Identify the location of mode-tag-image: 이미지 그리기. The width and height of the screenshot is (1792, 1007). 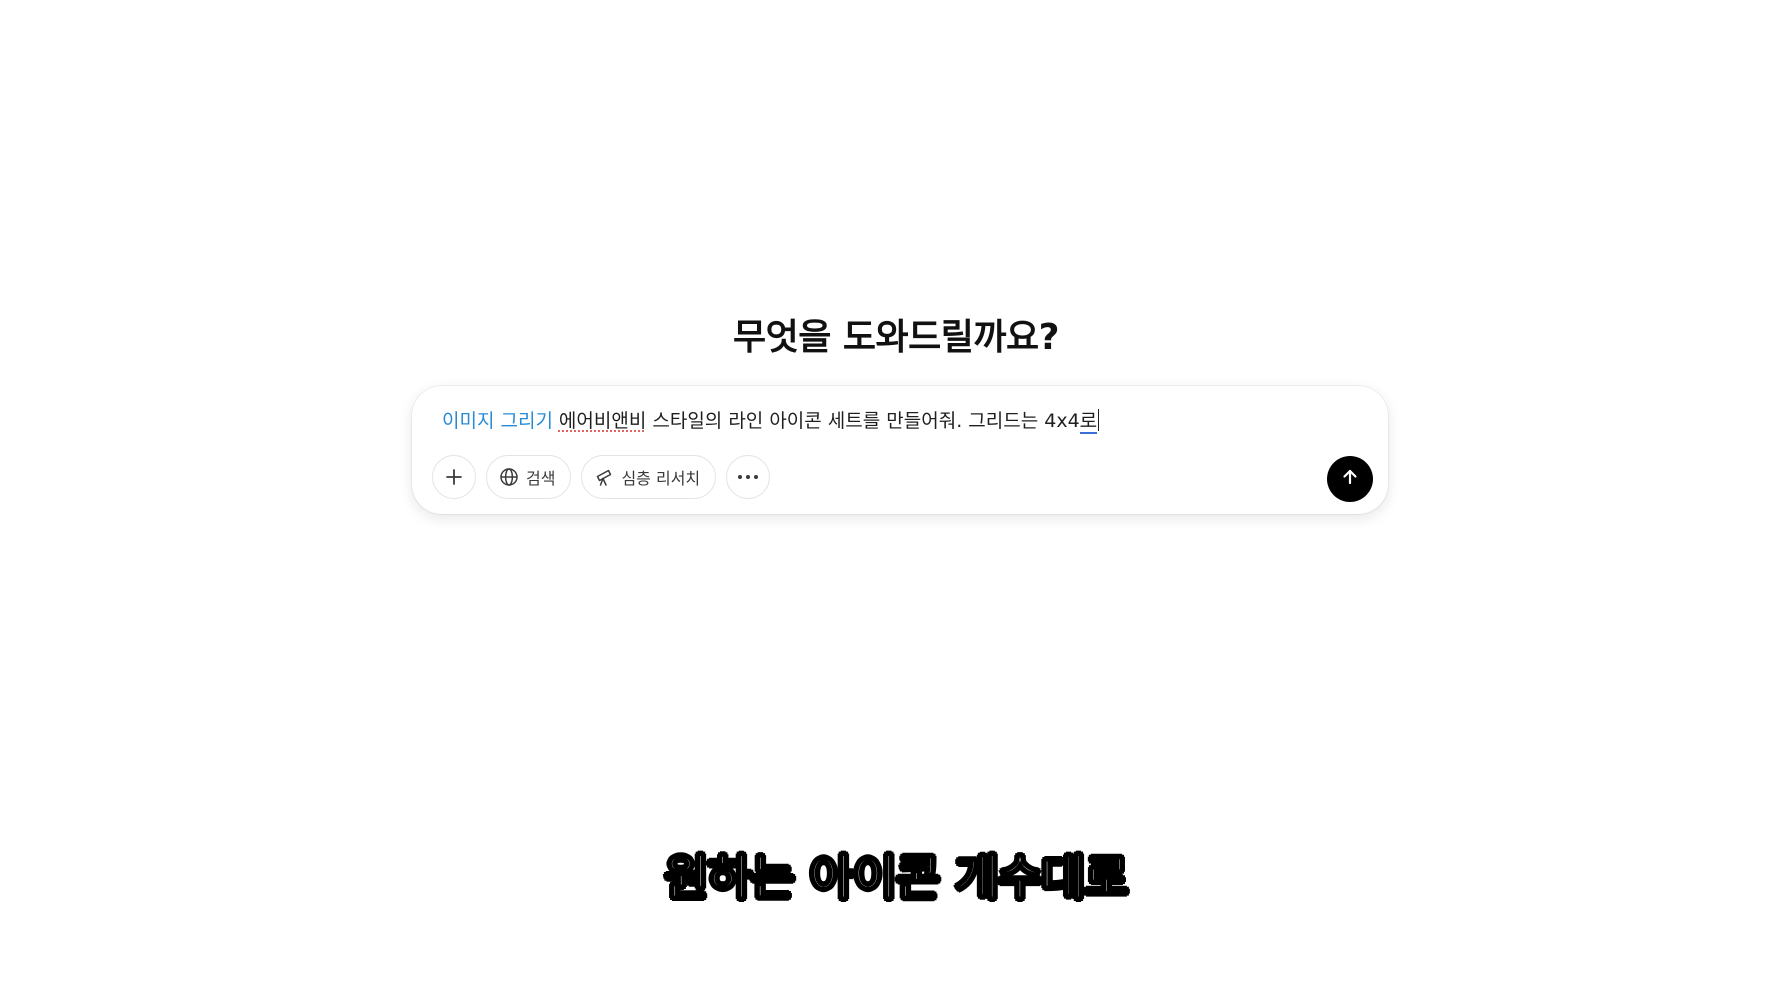
(497, 421).